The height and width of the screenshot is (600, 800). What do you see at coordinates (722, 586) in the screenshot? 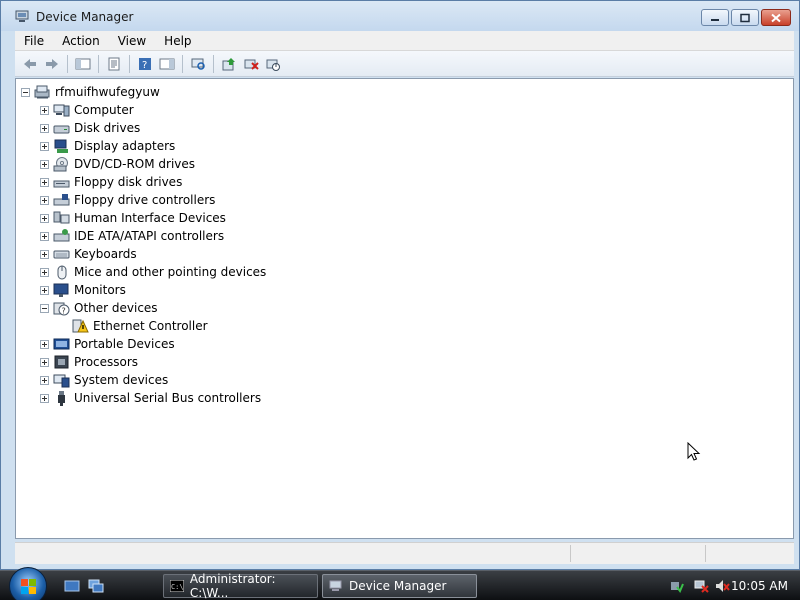
I see `volume-muted-icon` at bounding box center [722, 586].